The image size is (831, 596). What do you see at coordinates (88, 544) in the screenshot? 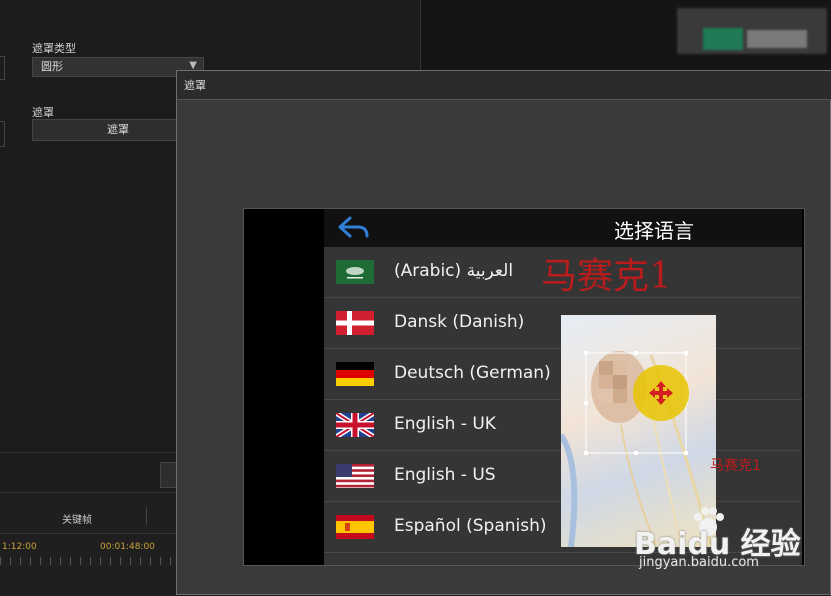
I see `timeline-panel: 关键帧 1:12:00 00:01:48:00` at bounding box center [88, 544].